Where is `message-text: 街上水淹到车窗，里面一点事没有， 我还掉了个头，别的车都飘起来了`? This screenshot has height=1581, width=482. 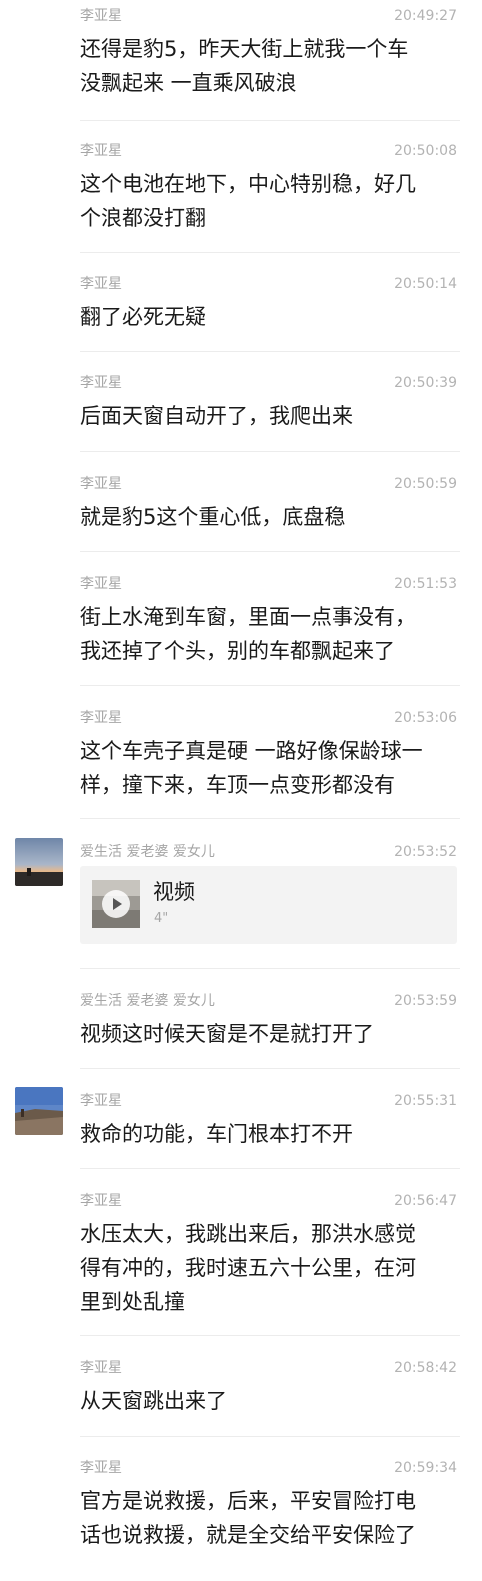
message-text: 街上水淹到车窗，里面一点事没有， 我还掉了个头，别的车都飘起来了 is located at coordinates (248, 634).